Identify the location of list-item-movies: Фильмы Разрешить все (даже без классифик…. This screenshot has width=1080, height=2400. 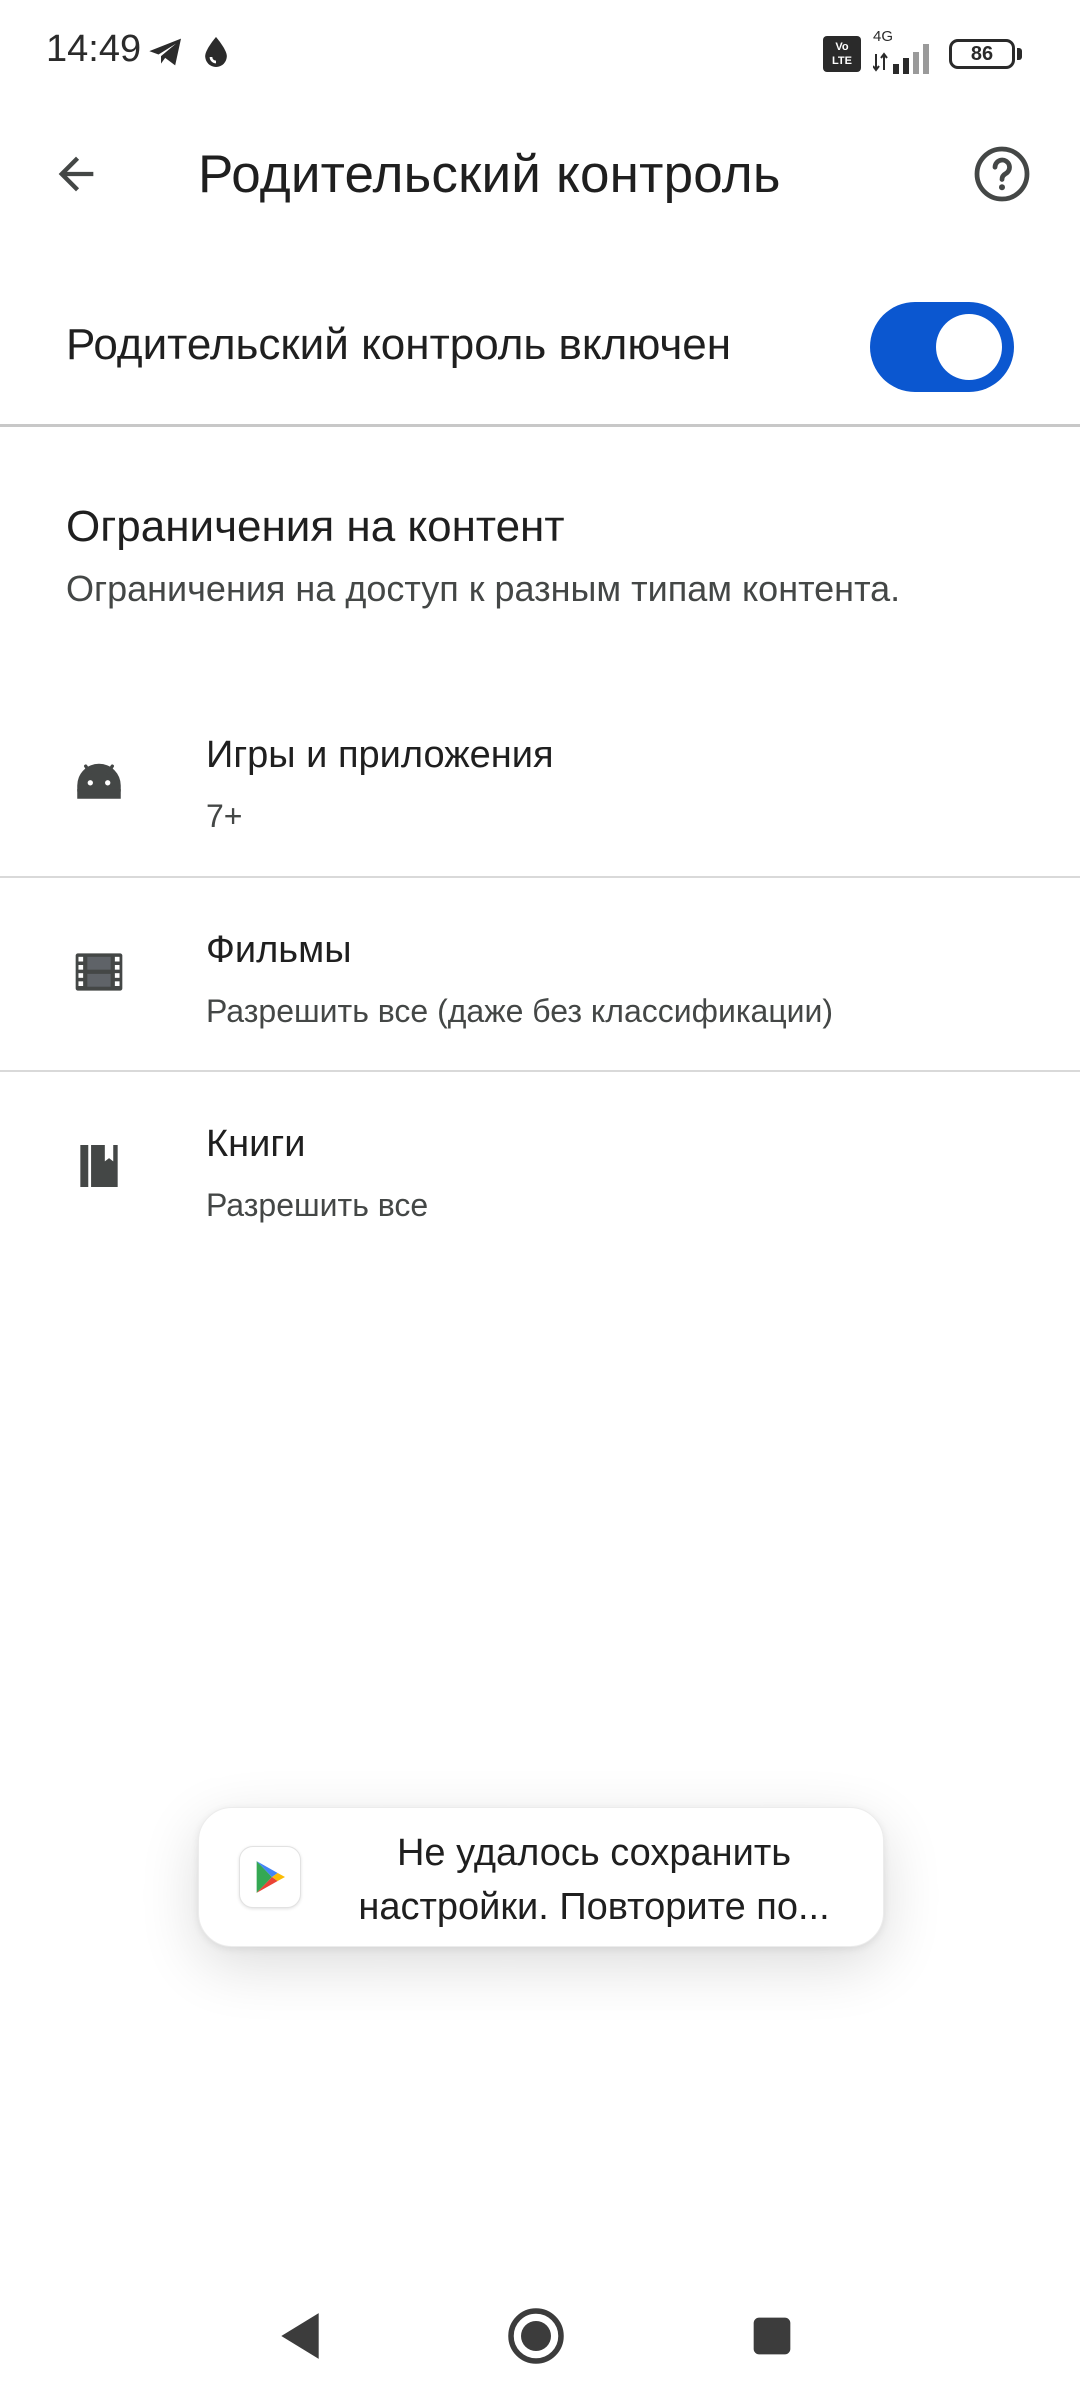
(540, 974).